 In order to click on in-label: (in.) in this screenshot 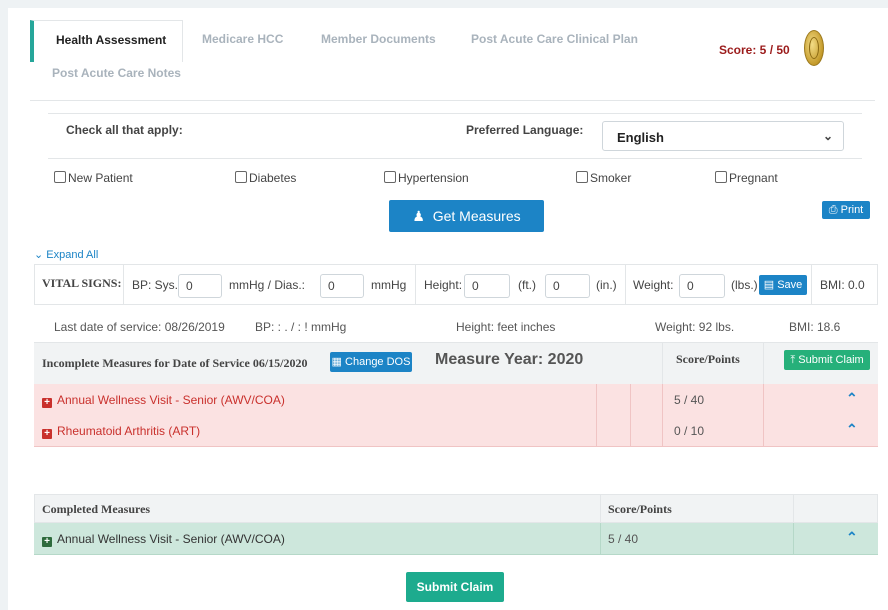, I will do `click(606, 285)`.